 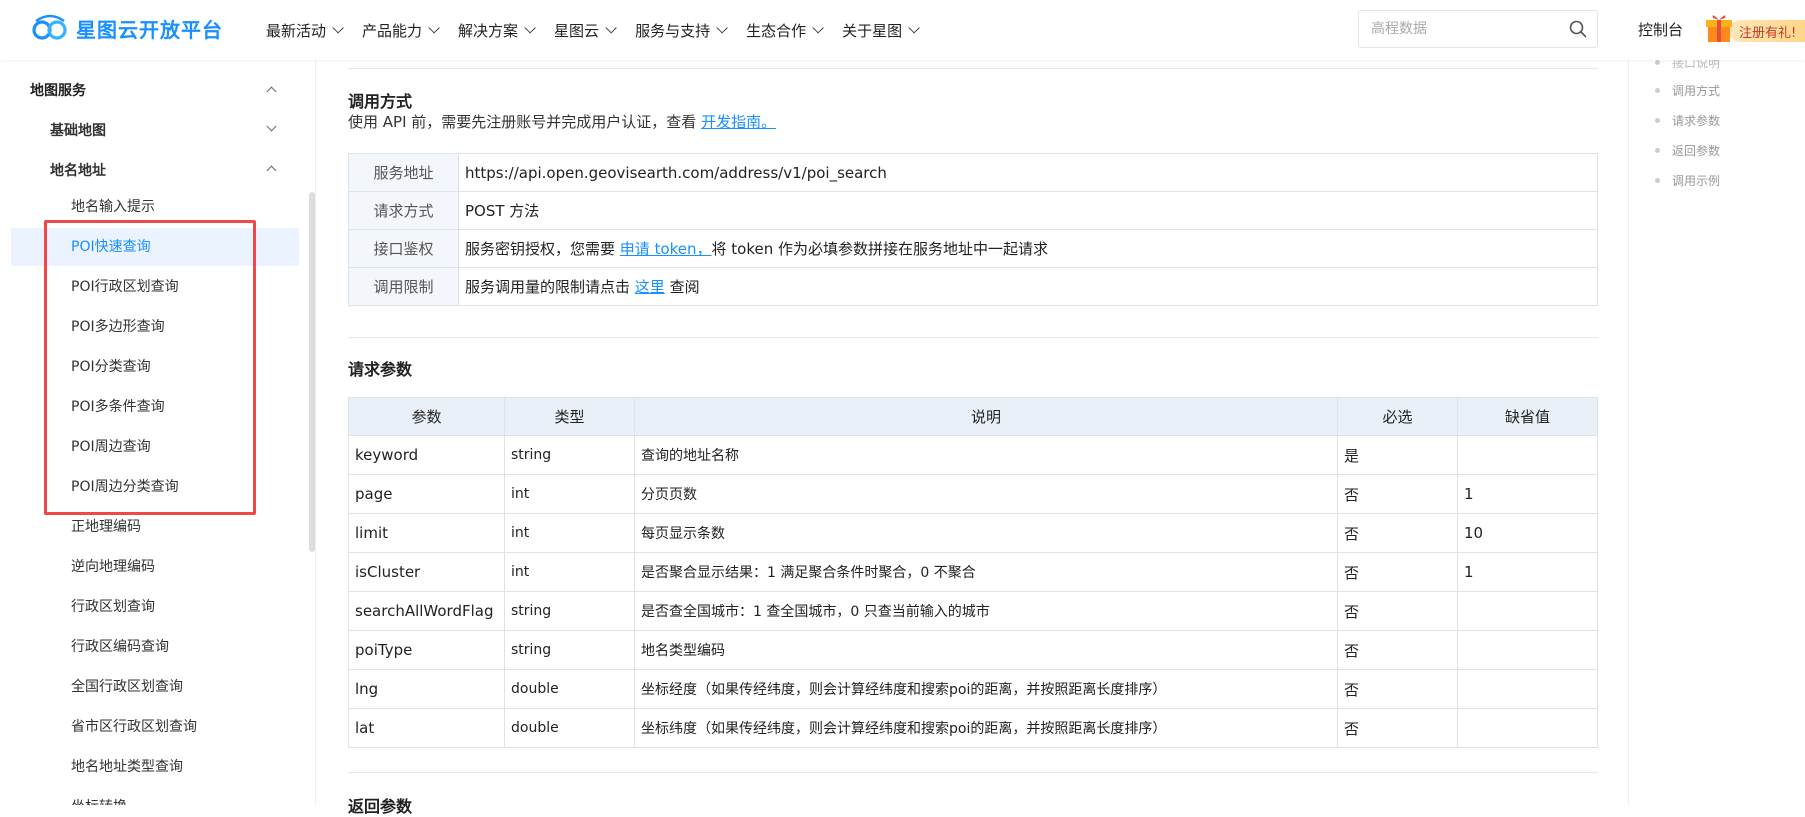 What do you see at coordinates (986, 650) in the screenshot?
I see `param-desc: 地名类型编码` at bounding box center [986, 650].